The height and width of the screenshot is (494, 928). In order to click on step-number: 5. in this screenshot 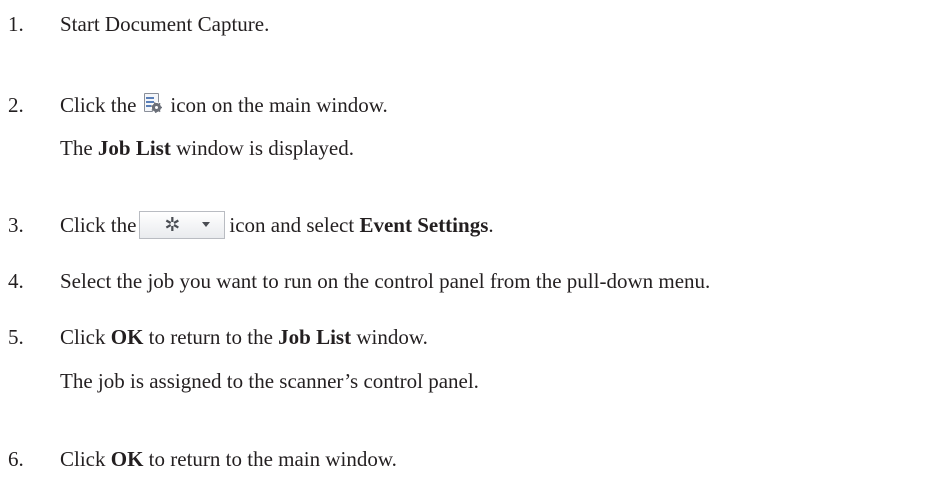, I will do `click(16, 337)`.